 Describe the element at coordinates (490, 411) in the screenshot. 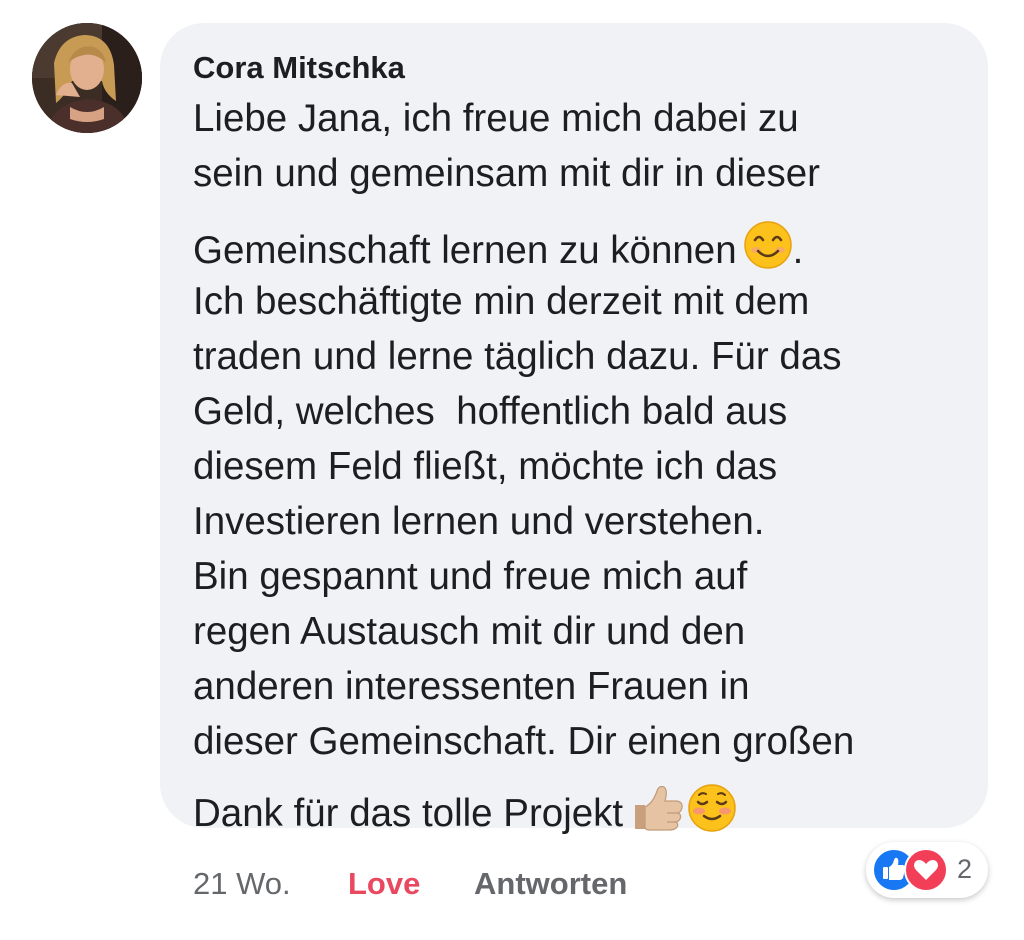

I see `comment-line: Geld, welches hoffentlich bald aus` at that location.